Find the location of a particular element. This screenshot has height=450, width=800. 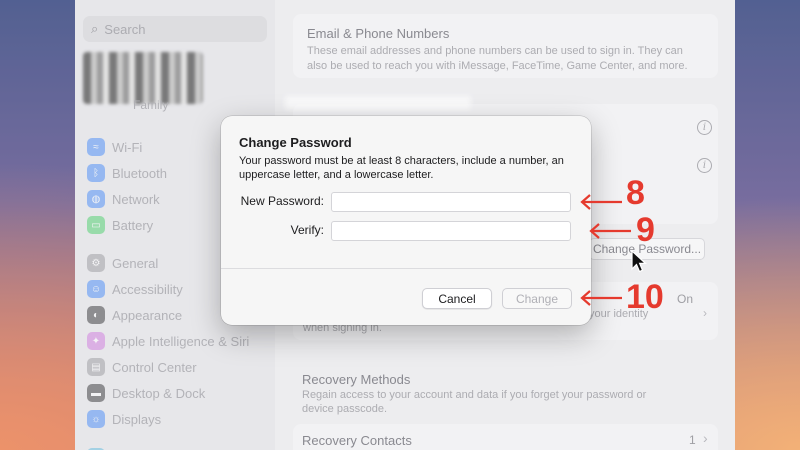

change-button: Change is located at coordinates (537, 298).